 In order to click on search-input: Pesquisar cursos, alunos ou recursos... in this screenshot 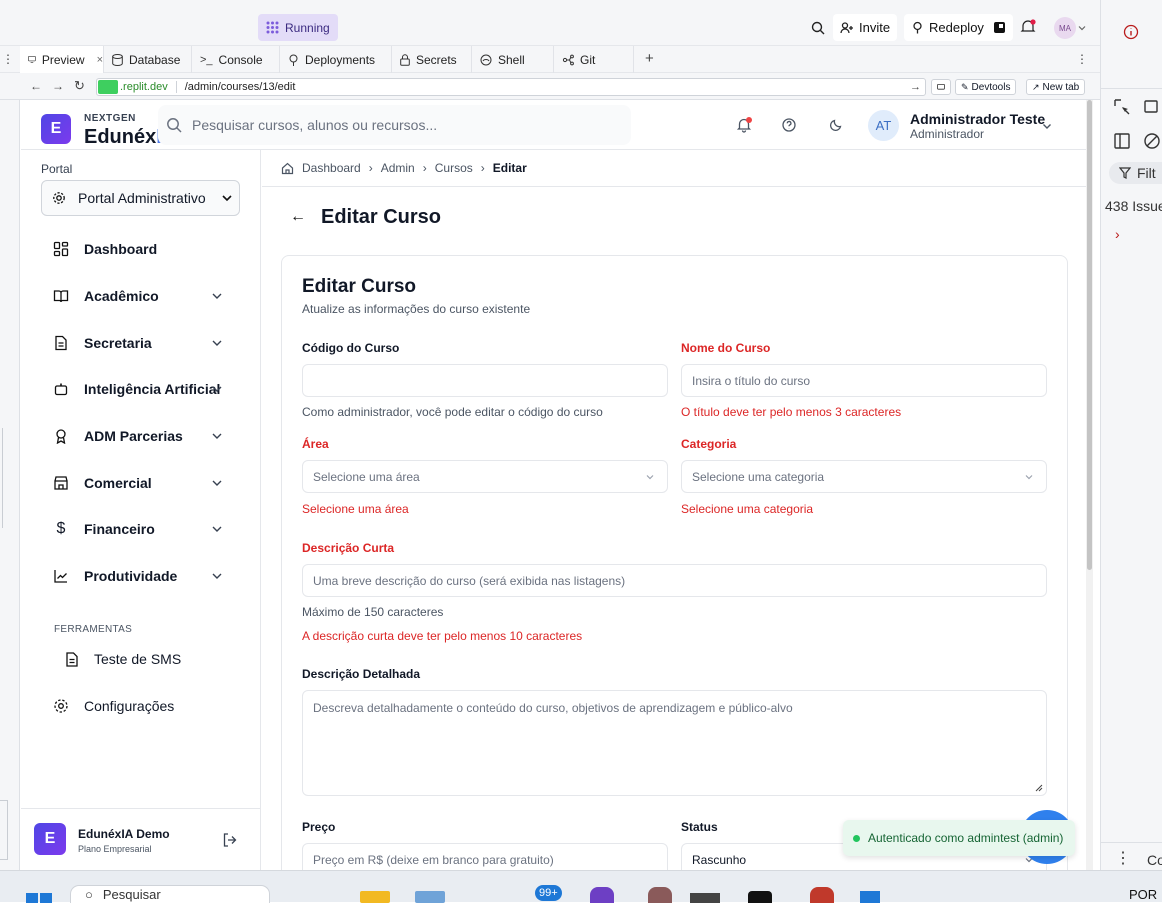, I will do `click(394, 125)`.